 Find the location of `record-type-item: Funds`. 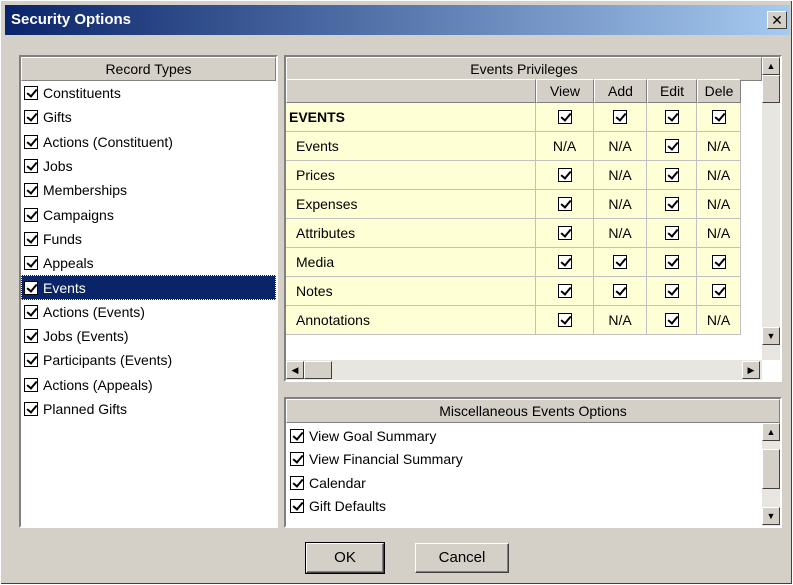

record-type-item: Funds is located at coordinates (148, 239).